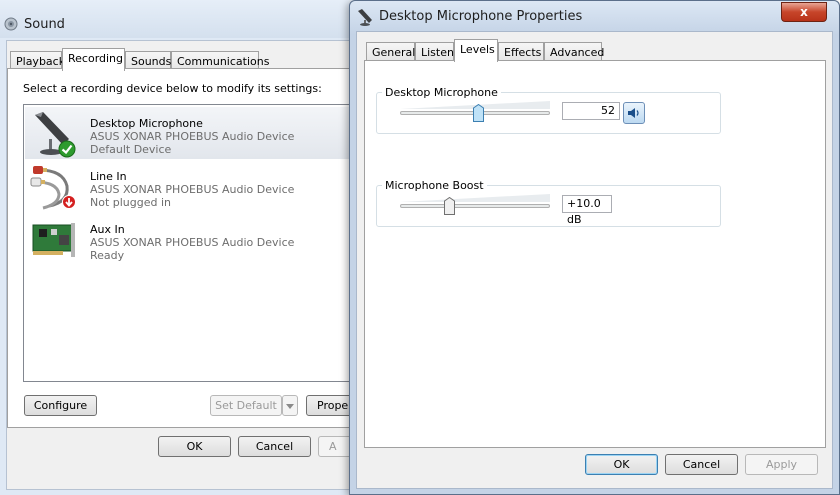 The image size is (840, 495). Describe the element at coordinates (108, 176) in the screenshot. I see `device-name: Line In` at that location.